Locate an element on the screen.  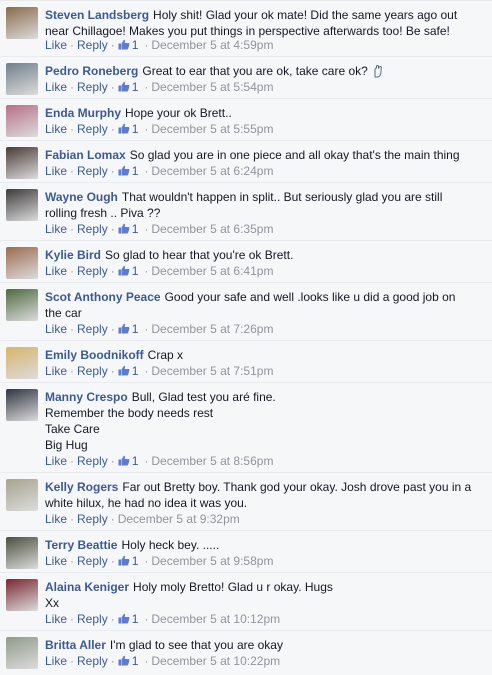
commenter-name: Manny Crespo is located at coordinates (86, 397).